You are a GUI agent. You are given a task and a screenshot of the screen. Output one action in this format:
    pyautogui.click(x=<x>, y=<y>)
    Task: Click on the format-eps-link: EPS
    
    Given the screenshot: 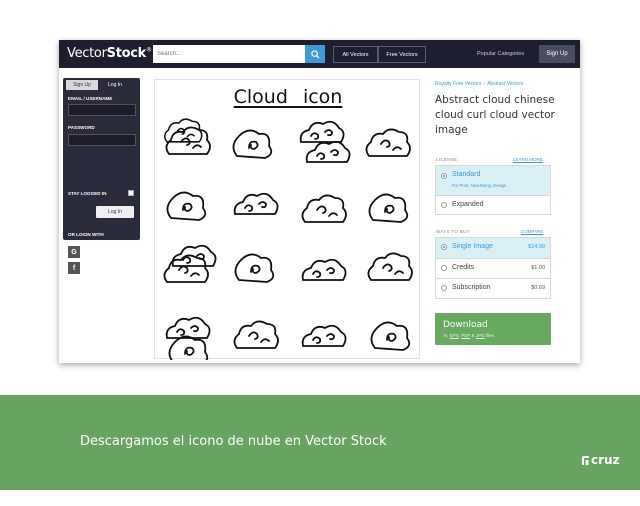 What is the action you would take?
    pyautogui.click(x=454, y=335)
    